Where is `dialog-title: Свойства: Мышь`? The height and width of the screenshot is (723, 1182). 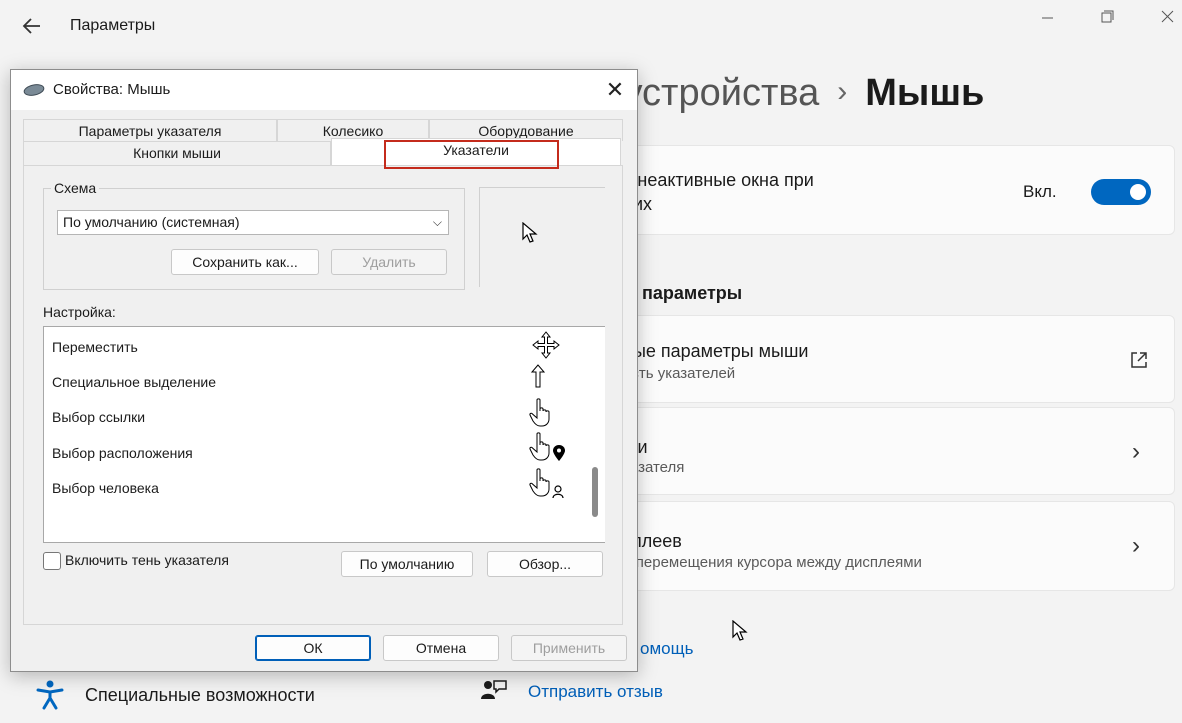
dialog-title: Свойства: Мышь is located at coordinates (112, 89).